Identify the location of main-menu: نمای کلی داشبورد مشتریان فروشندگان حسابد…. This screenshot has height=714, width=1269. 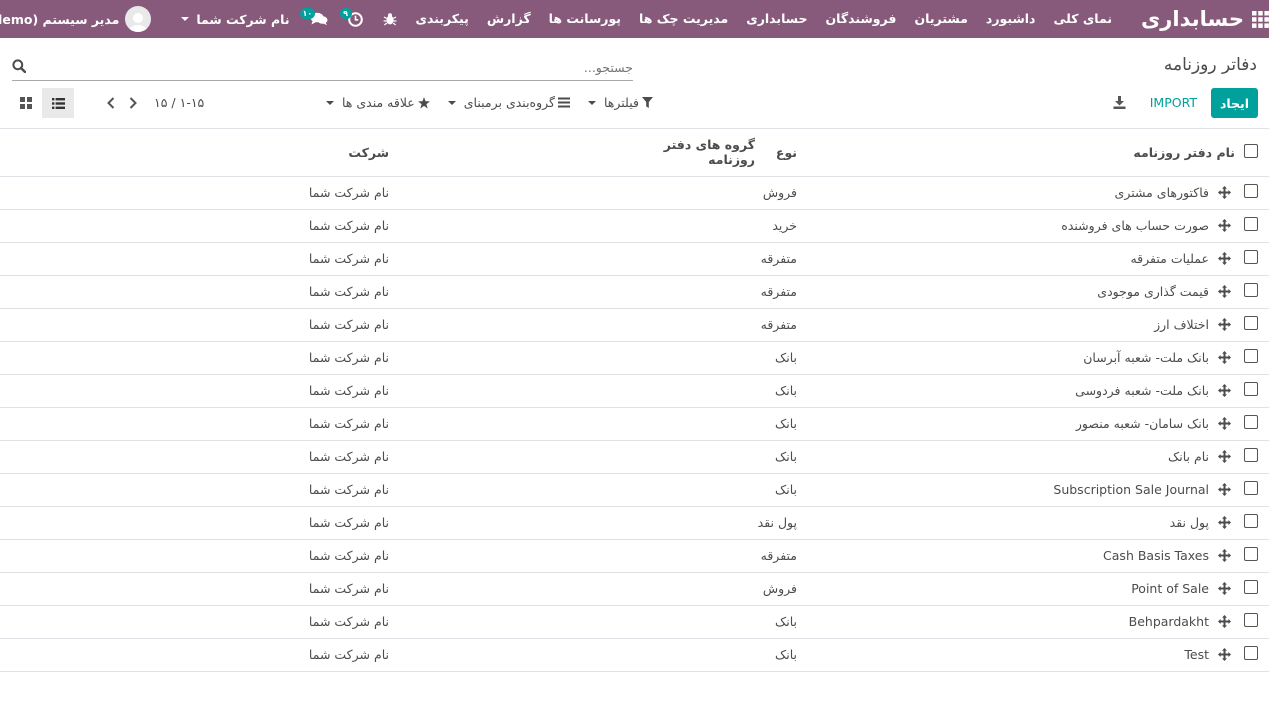
(764, 19).